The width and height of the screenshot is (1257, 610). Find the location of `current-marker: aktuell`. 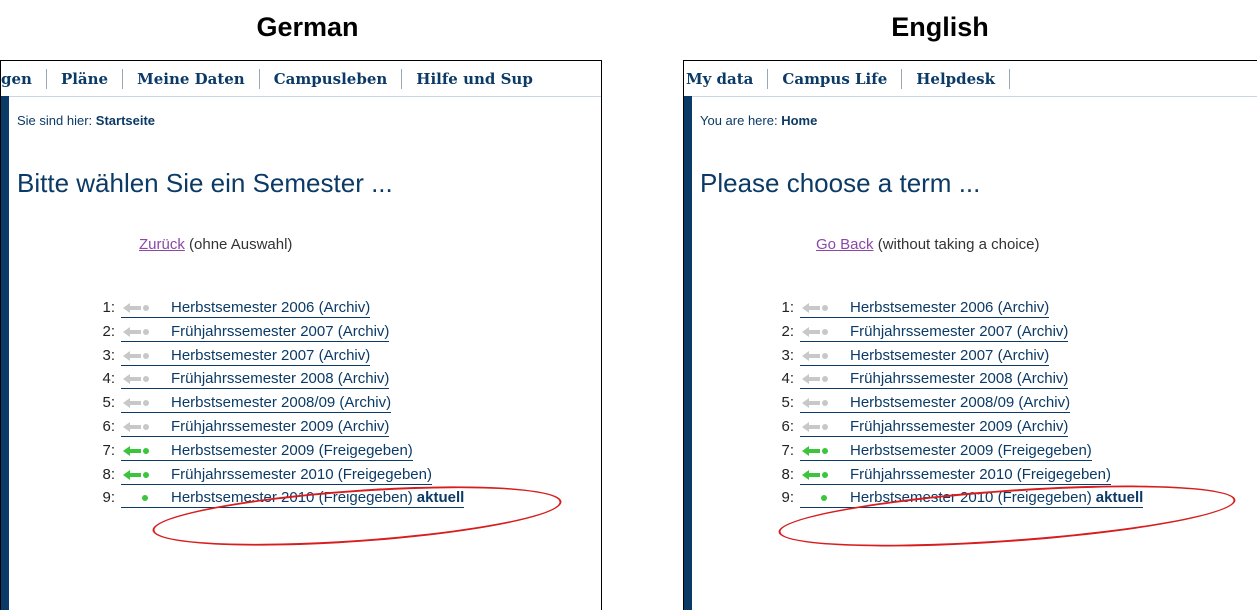

current-marker: aktuell is located at coordinates (440, 498).